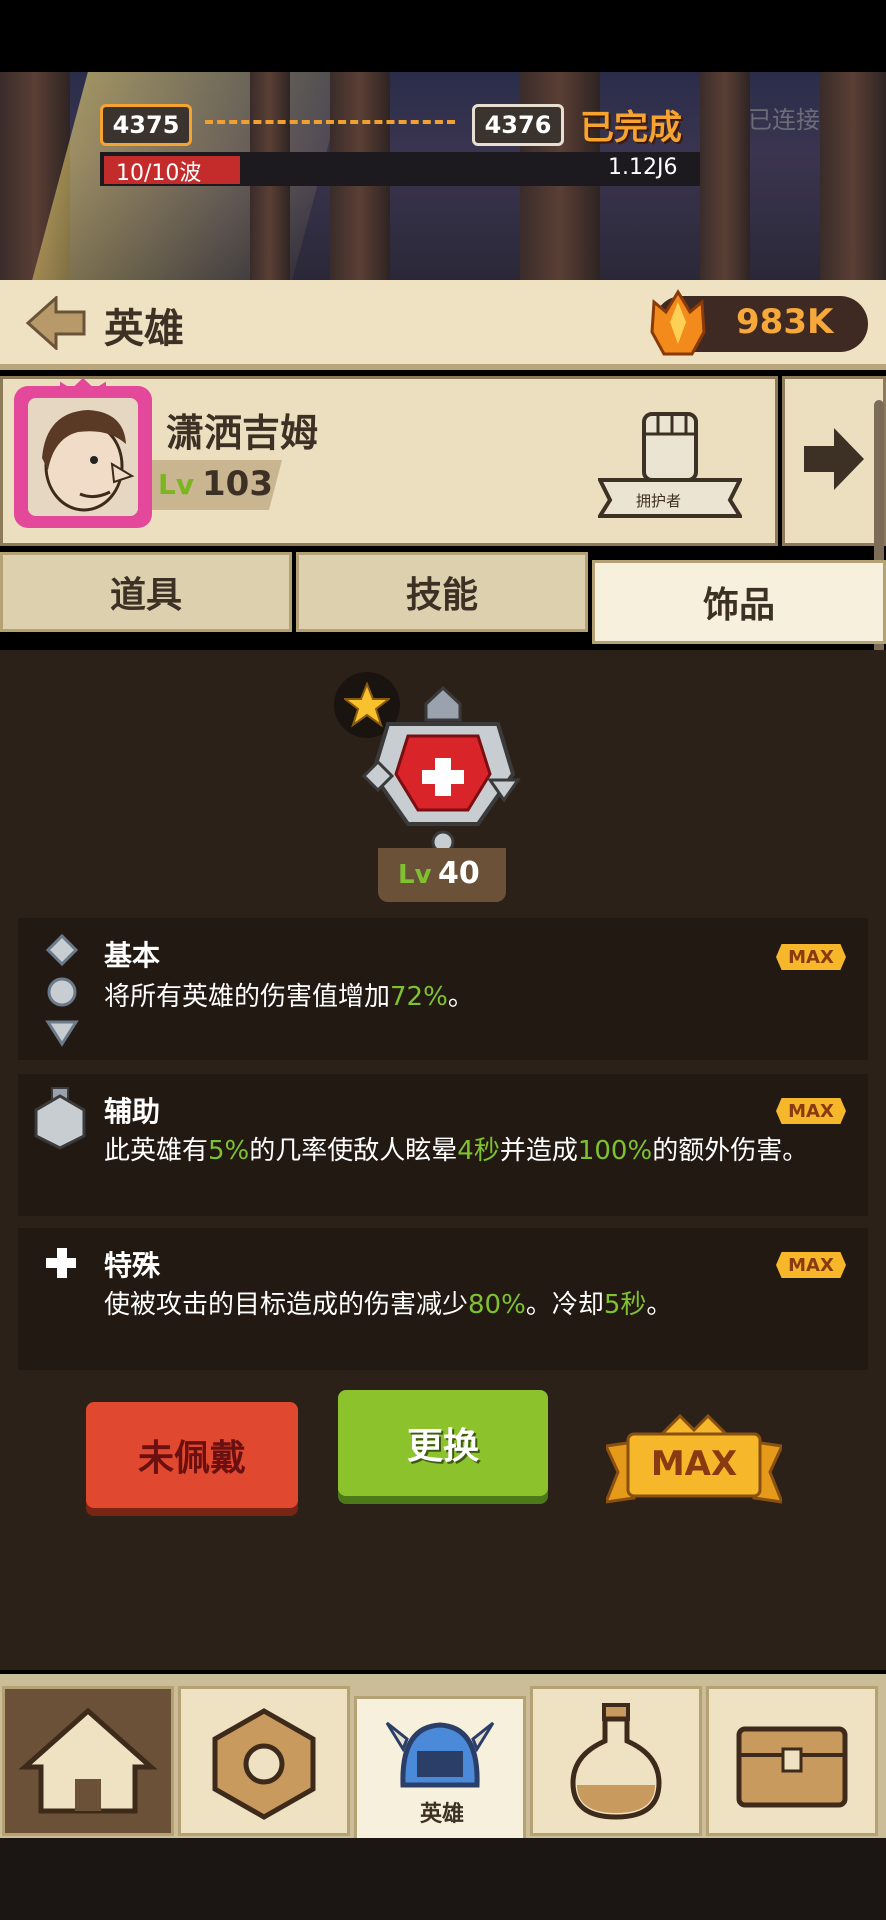 Image resolution: width=886 pixels, height=1920 pixels. I want to click on hero-level-label: Lv, so click(176, 484).